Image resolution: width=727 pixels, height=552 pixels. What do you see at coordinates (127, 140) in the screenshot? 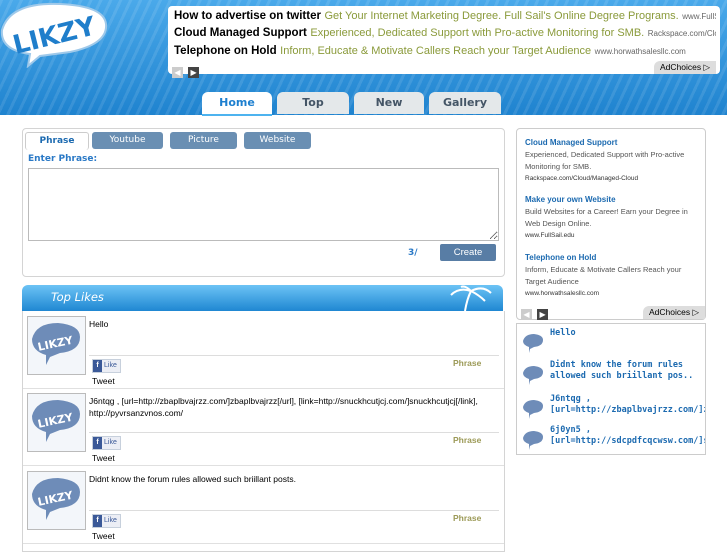
I see `tab-youtube: Youtube` at bounding box center [127, 140].